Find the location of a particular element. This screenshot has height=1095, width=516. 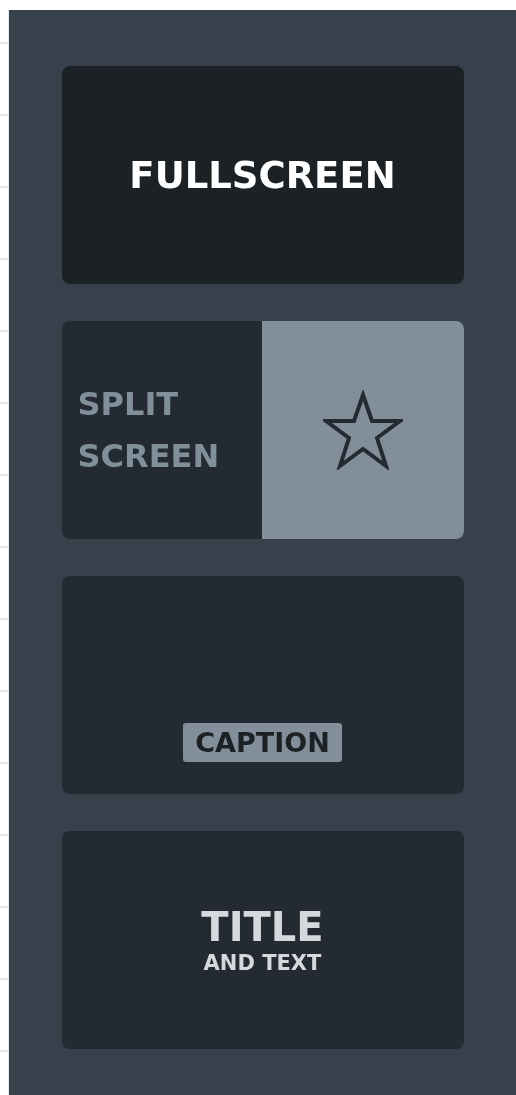

caption-label: CAPTION is located at coordinates (262, 742).